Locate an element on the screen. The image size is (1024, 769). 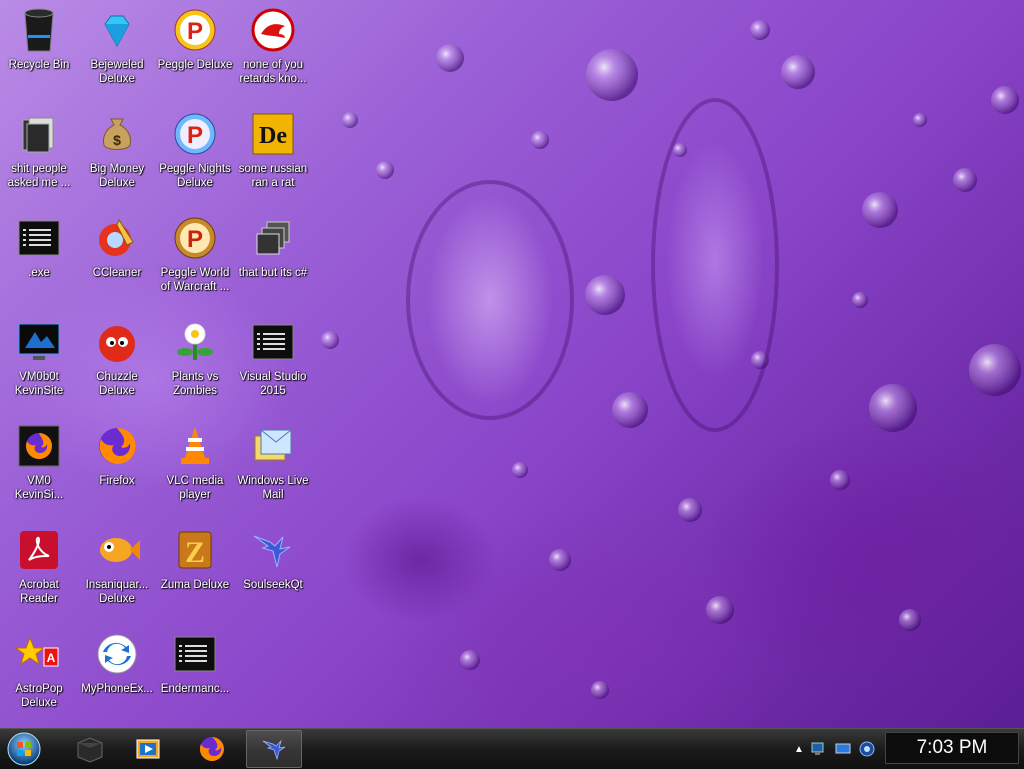
svg-text: Z is located at coordinates (195, 552).